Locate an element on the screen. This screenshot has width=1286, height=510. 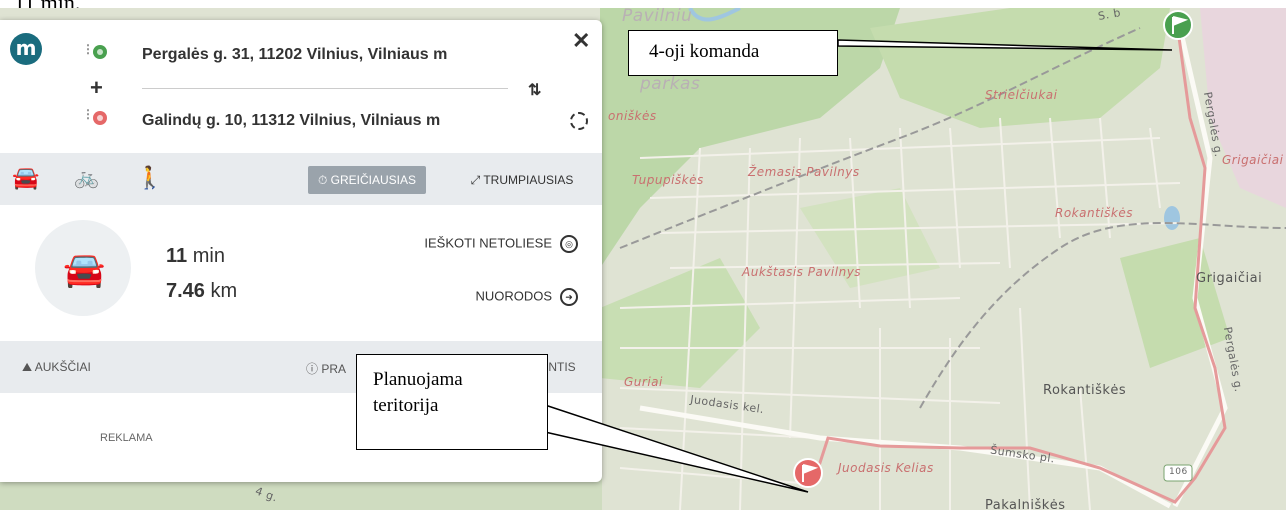
transport-mode-bar: 🚘 🚲 🚶 ⏱ GREIČIAUSIAS ⤢ TRUMPIAUSIAS is located at coordinates (301, 179).